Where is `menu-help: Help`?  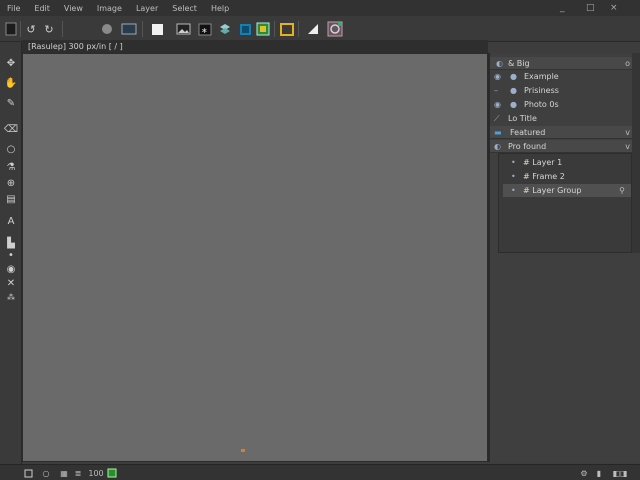 menu-help: Help is located at coordinates (220, 8).